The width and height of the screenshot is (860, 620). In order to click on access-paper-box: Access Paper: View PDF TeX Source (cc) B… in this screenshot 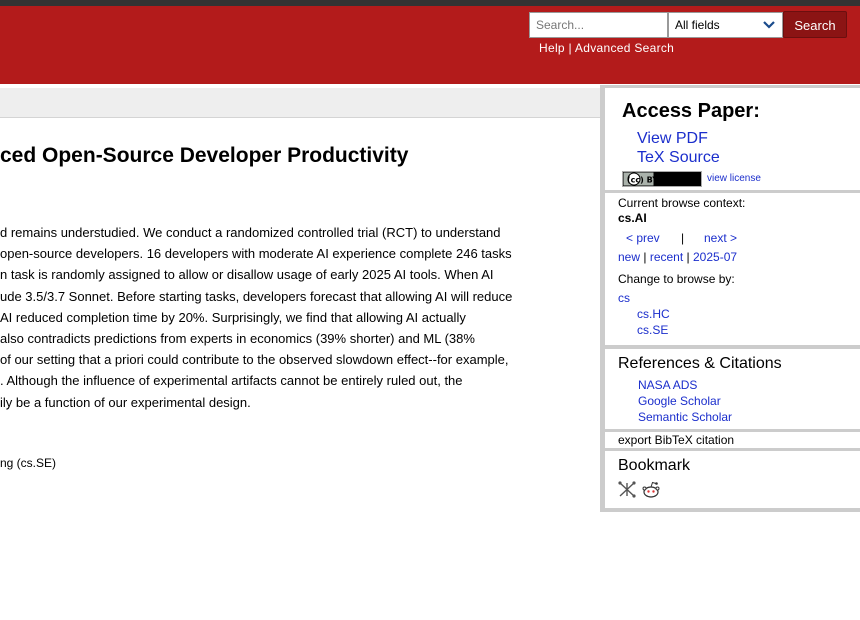, I will do `click(732, 139)`.